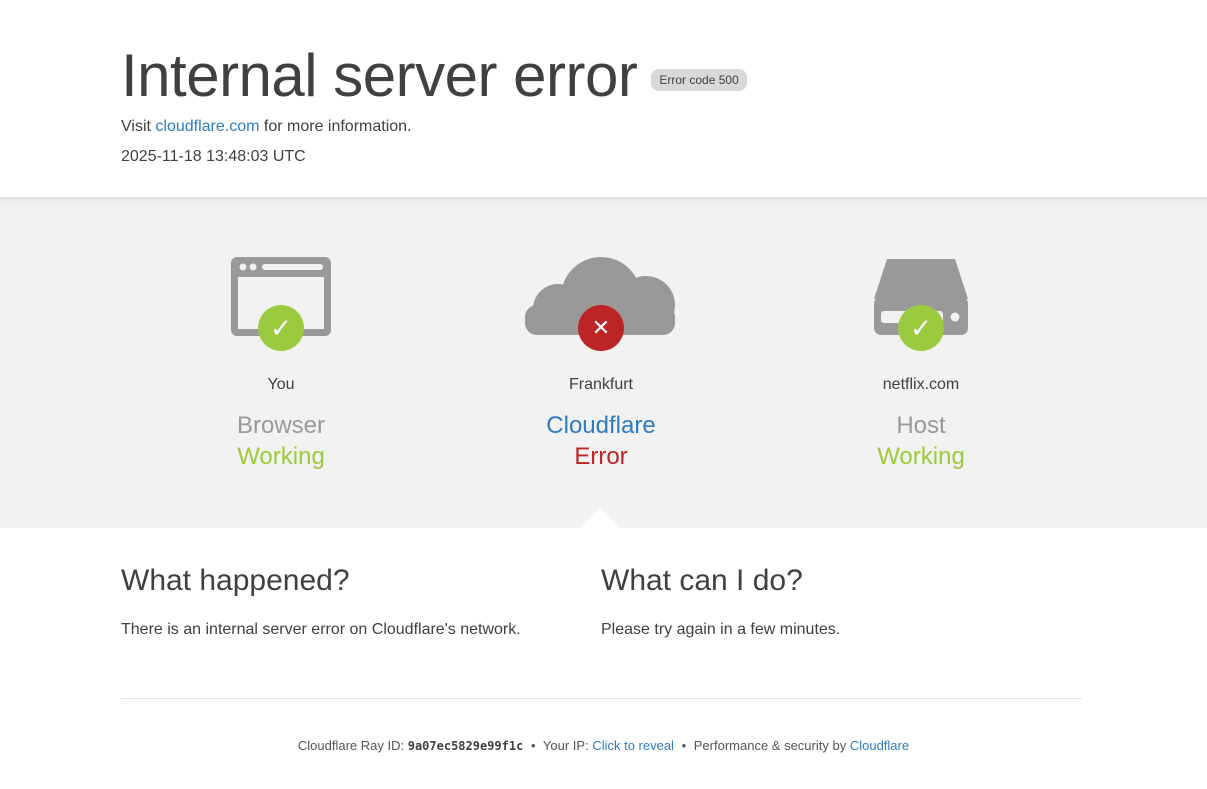  Describe the element at coordinates (351, 745) in the screenshot. I see `ray-id-label: Cloudflare Ray ID:` at that location.